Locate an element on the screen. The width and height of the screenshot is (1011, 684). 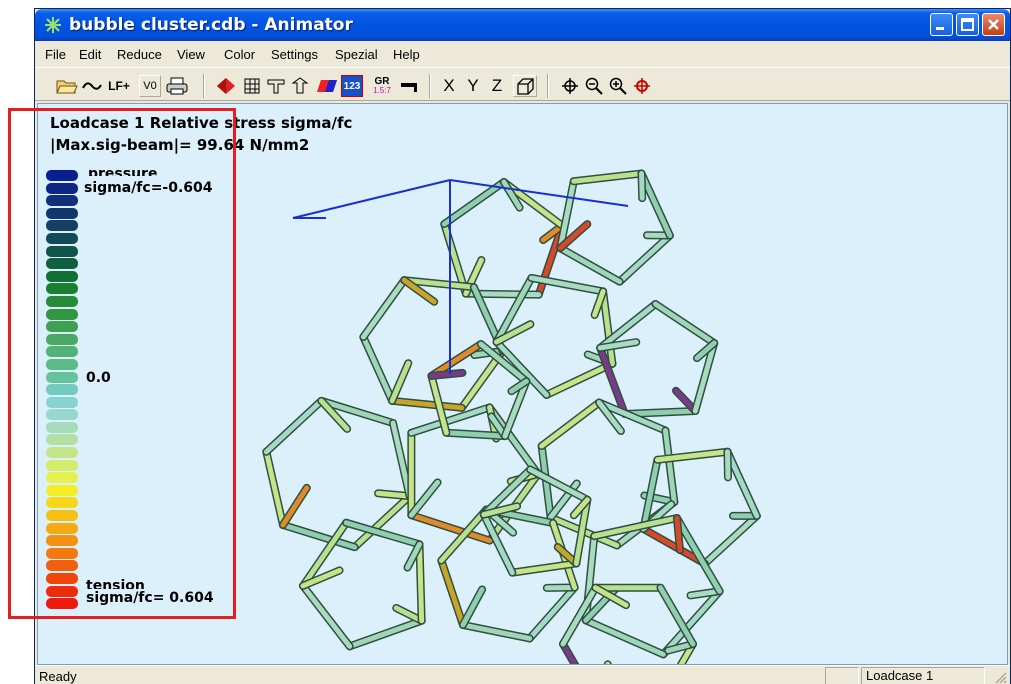
render-button is located at coordinates (226, 86).